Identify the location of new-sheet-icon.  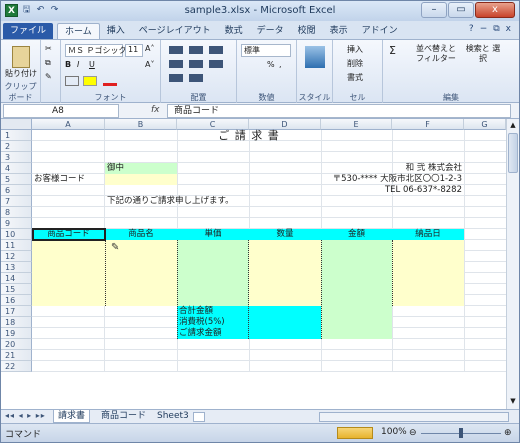
(199, 417).